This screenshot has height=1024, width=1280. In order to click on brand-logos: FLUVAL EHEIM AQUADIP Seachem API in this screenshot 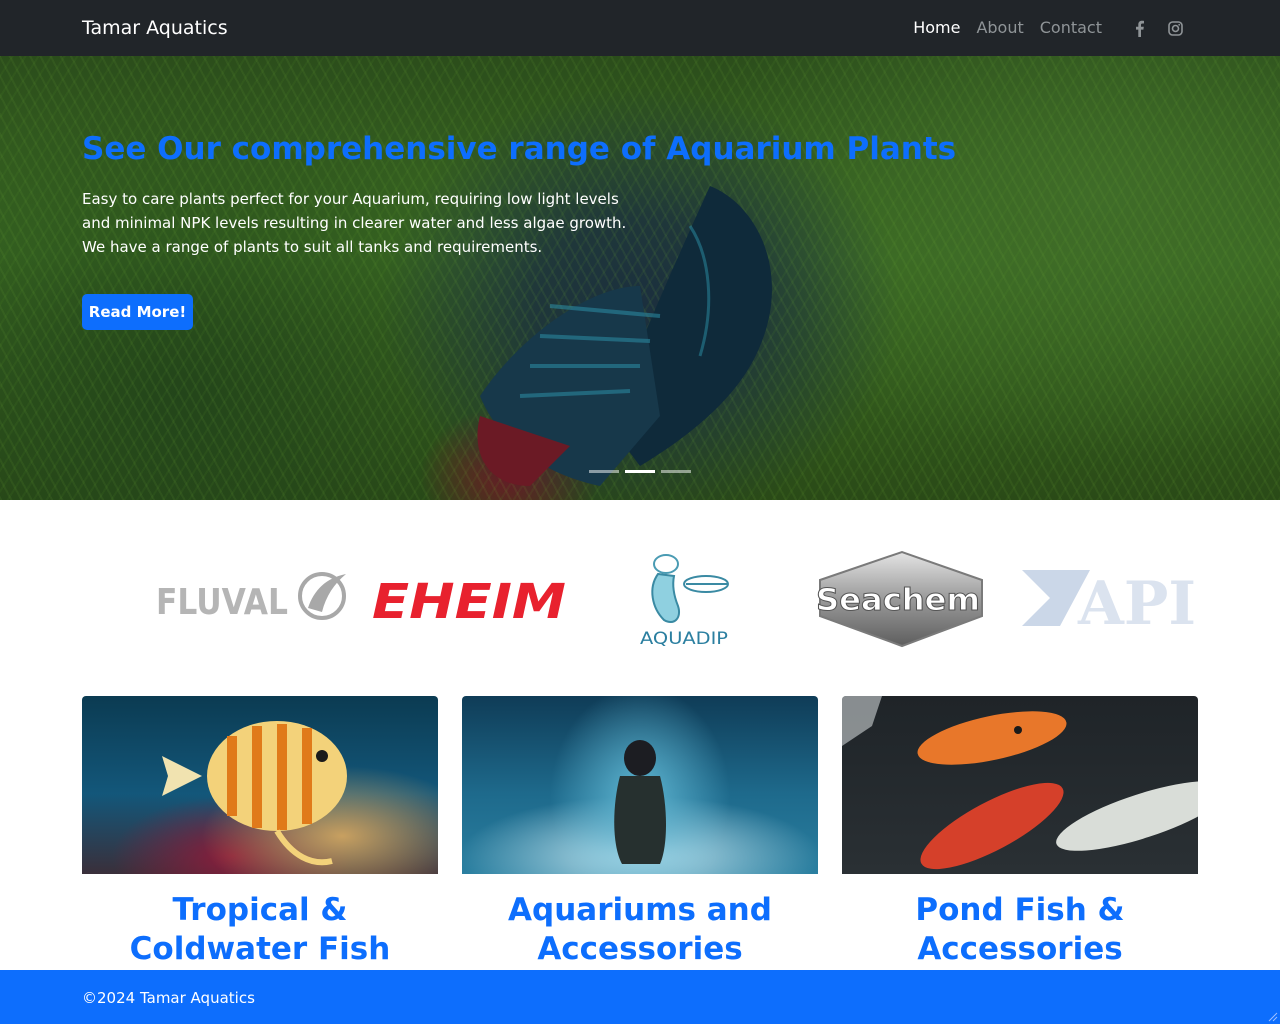, I will do `click(674, 598)`.